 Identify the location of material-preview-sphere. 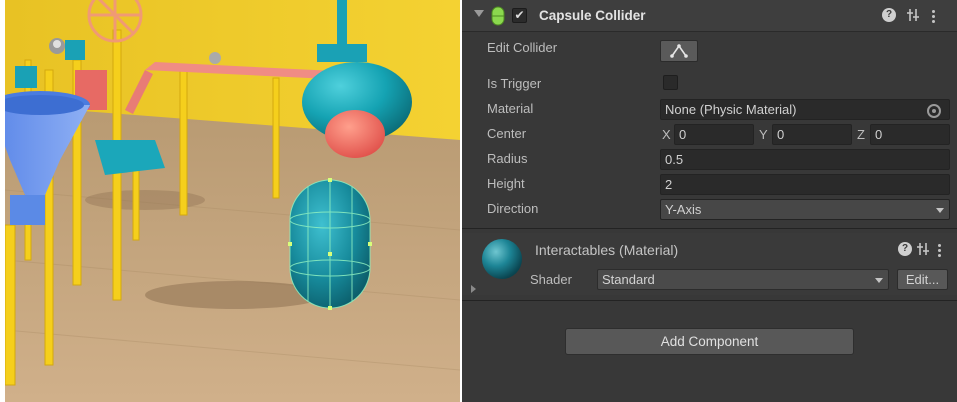
(502, 259).